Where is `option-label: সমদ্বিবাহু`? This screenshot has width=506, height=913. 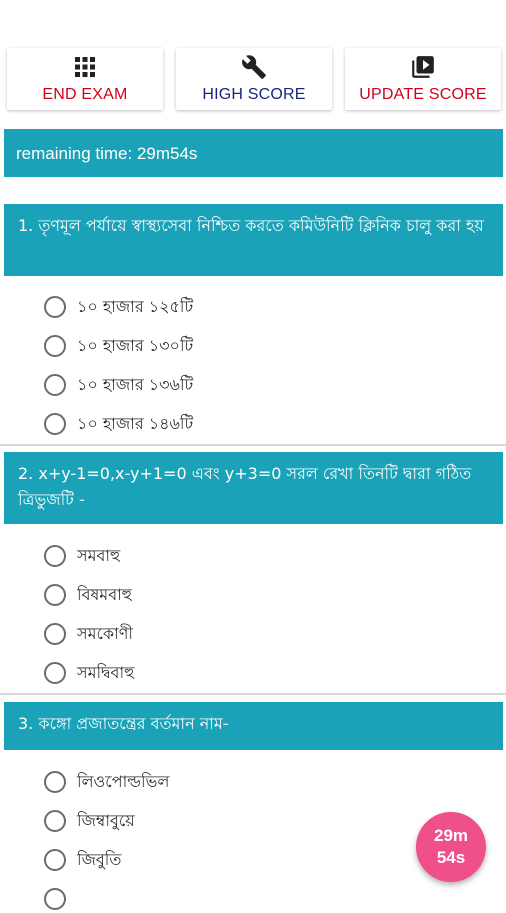 option-label: সমদ্বিবাহু is located at coordinates (106, 672).